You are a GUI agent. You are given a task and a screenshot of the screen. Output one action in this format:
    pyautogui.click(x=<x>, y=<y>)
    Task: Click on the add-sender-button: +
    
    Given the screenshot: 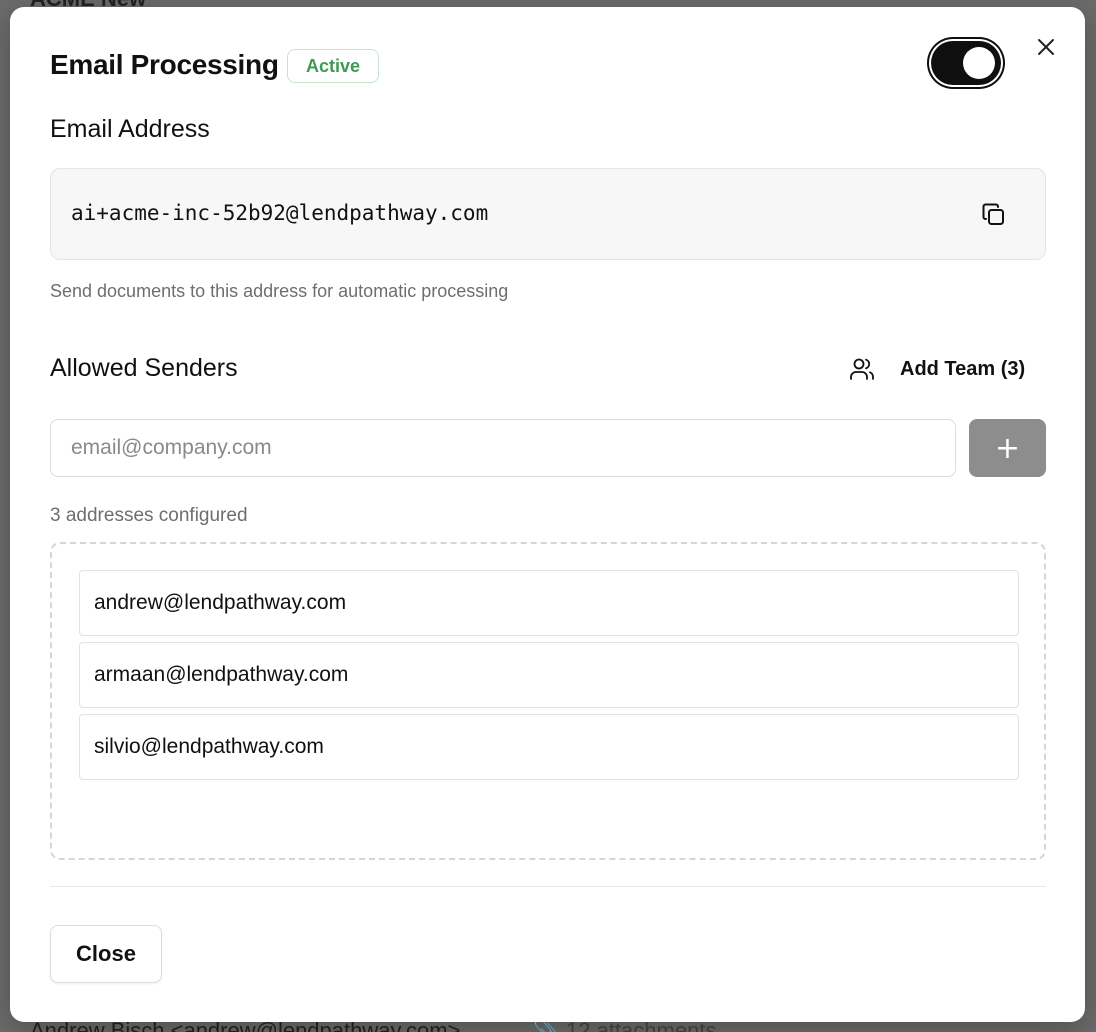 What is the action you would take?
    pyautogui.click(x=1007, y=448)
    